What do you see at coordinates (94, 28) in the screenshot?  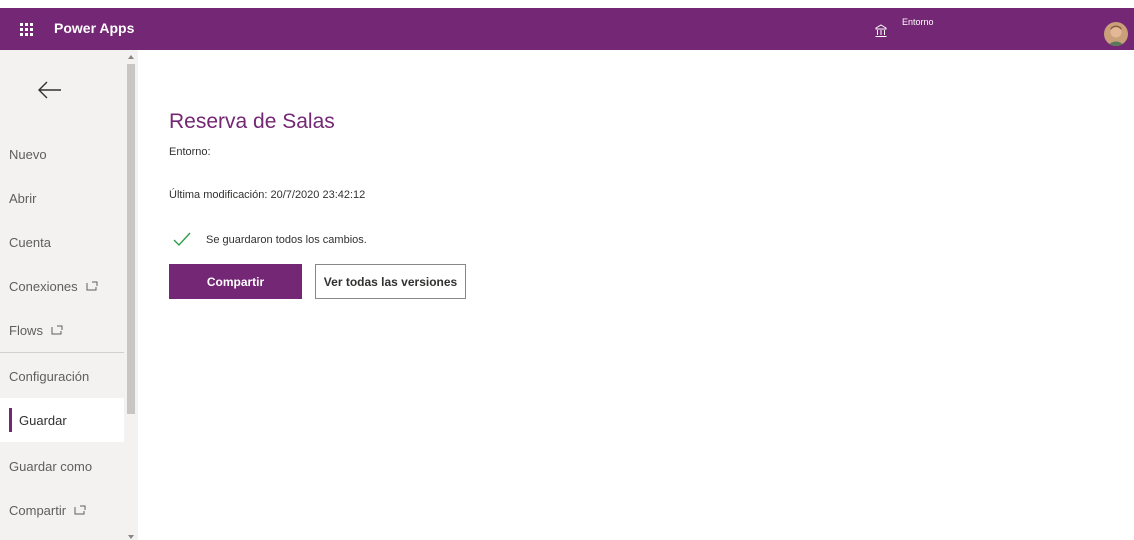 I see `app-title: Power Apps` at bounding box center [94, 28].